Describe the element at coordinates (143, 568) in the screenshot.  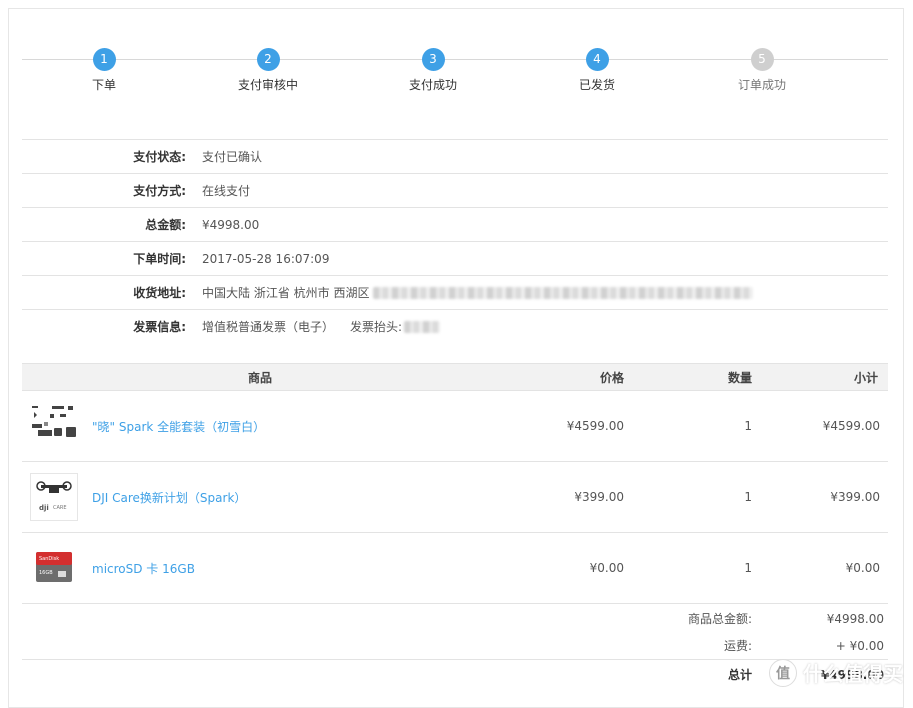
I see `product-link: microSD 卡 16GB` at that location.